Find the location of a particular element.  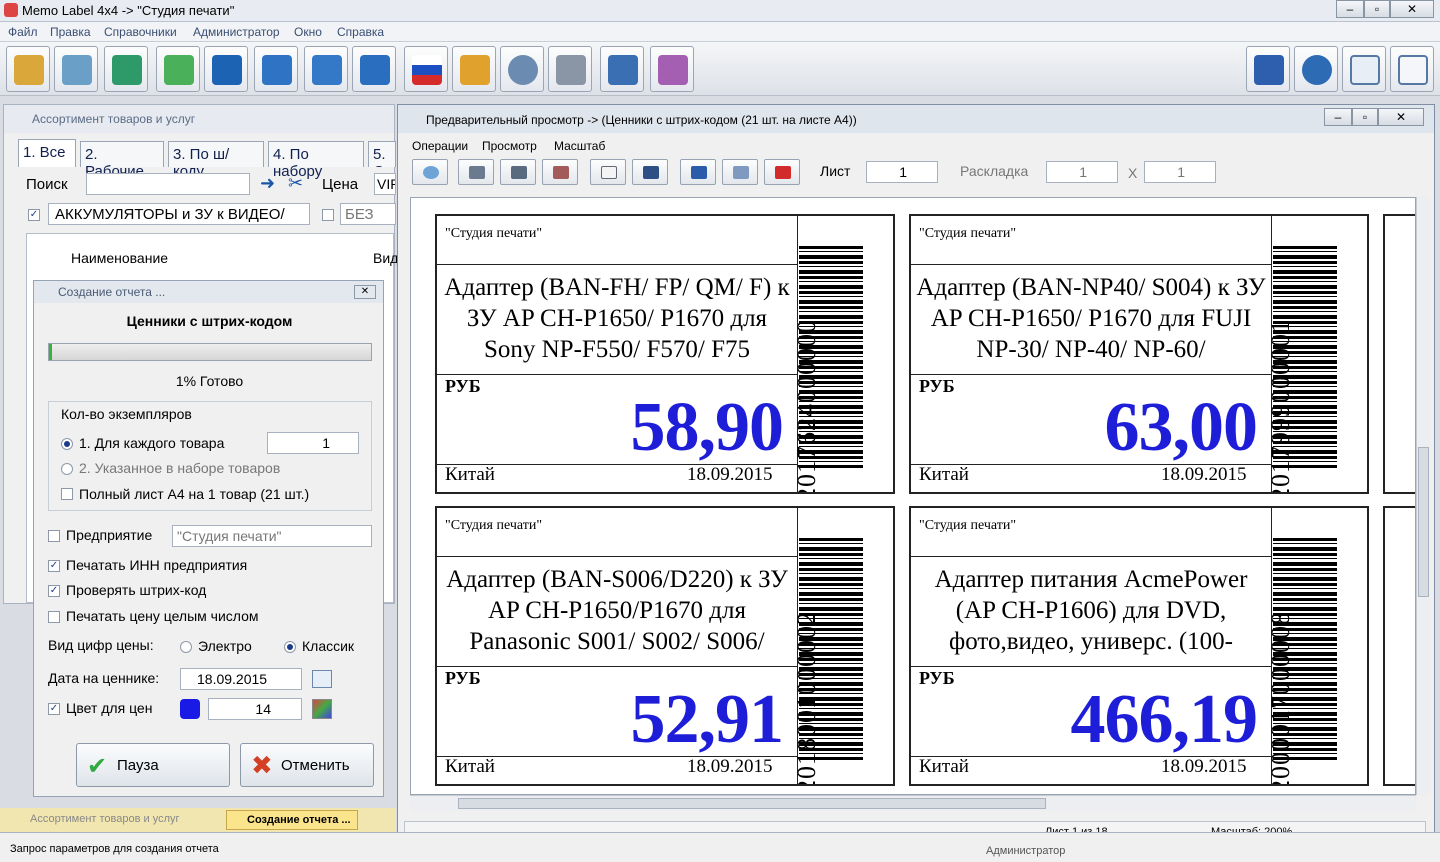

preview-maximize-button: ▫ is located at coordinates (1365, 117).